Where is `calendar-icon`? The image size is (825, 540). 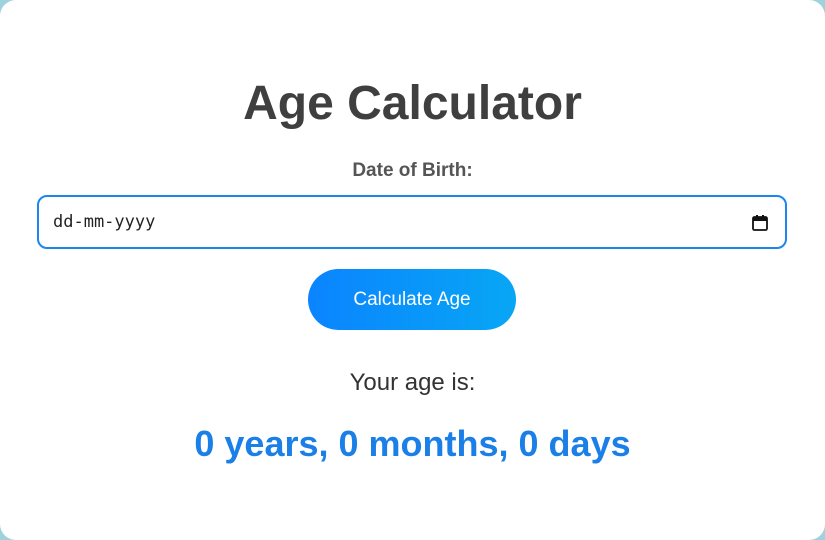 calendar-icon is located at coordinates (760, 223).